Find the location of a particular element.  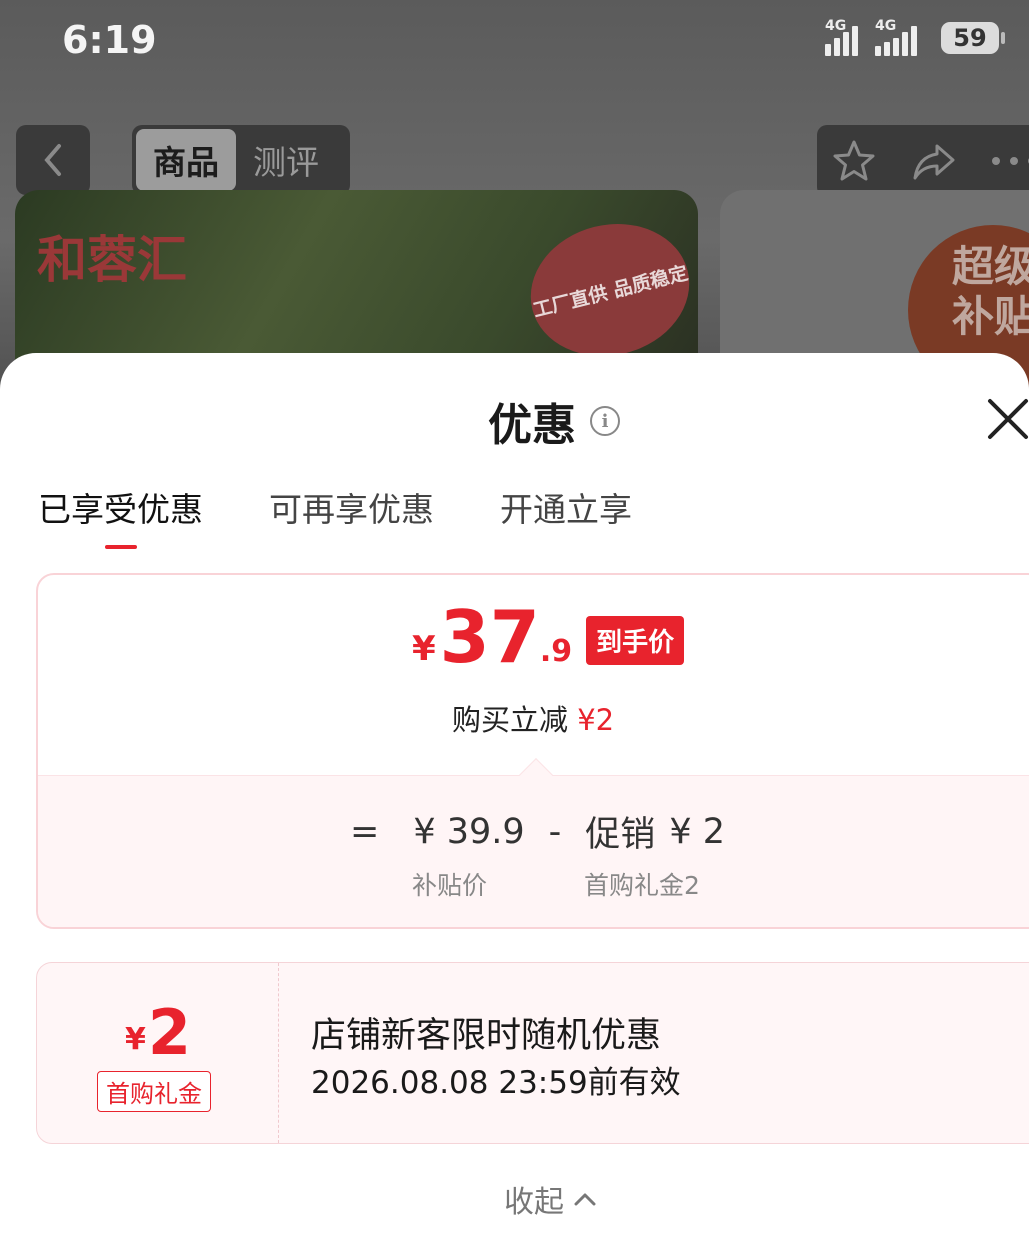

signal-icon-2: 4G is located at coordinates (903, 37).